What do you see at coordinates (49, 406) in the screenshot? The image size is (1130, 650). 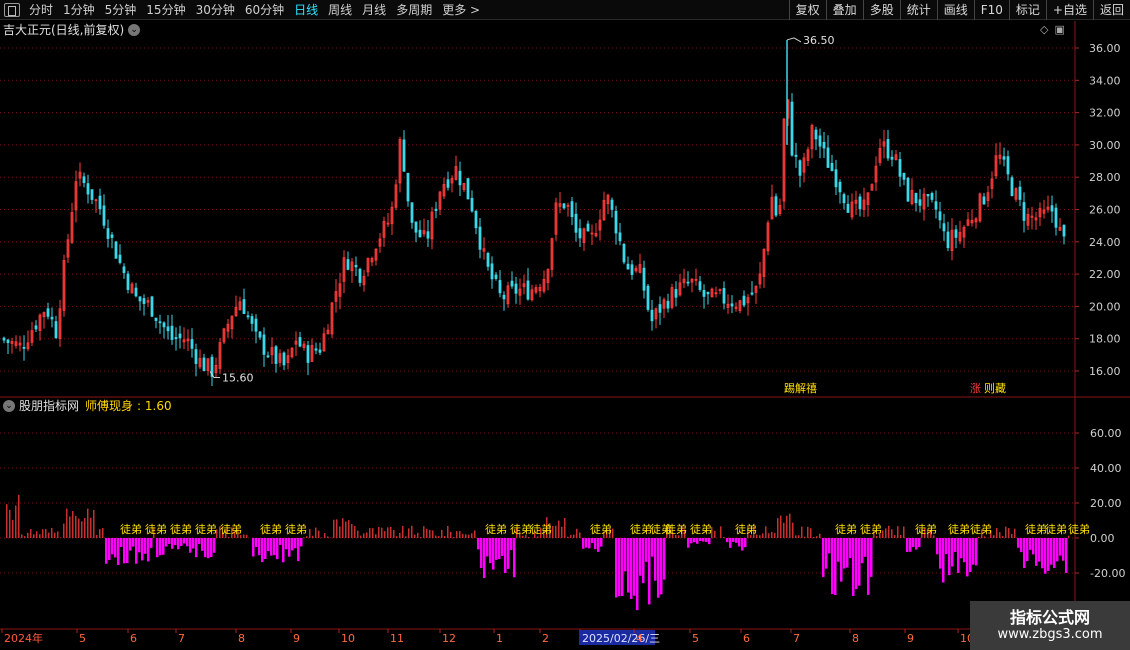 I see `indicator-source: 股朋指标网` at bounding box center [49, 406].